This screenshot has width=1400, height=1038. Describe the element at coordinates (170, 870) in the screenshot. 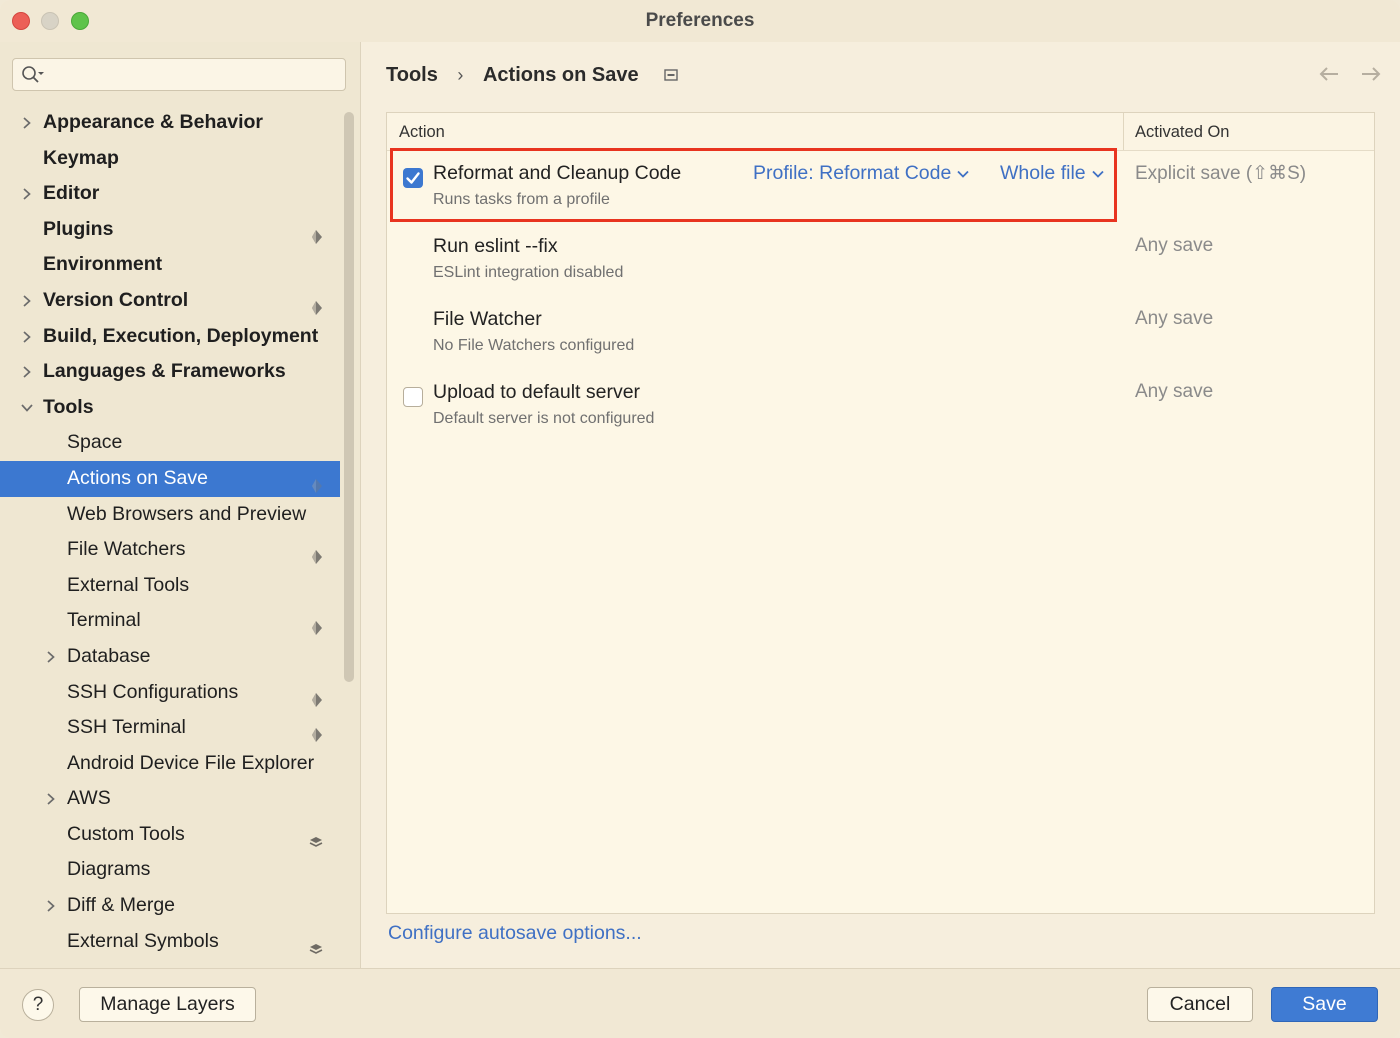

I see `sidebar-item-diagrams: Diagrams` at that location.